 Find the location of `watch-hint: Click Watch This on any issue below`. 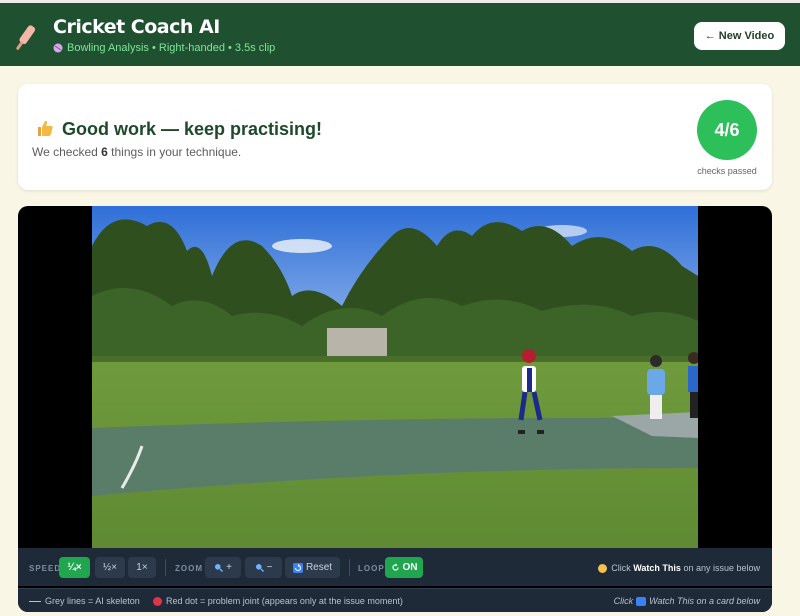

watch-hint: Click Watch This on any issue below is located at coordinates (679, 568).